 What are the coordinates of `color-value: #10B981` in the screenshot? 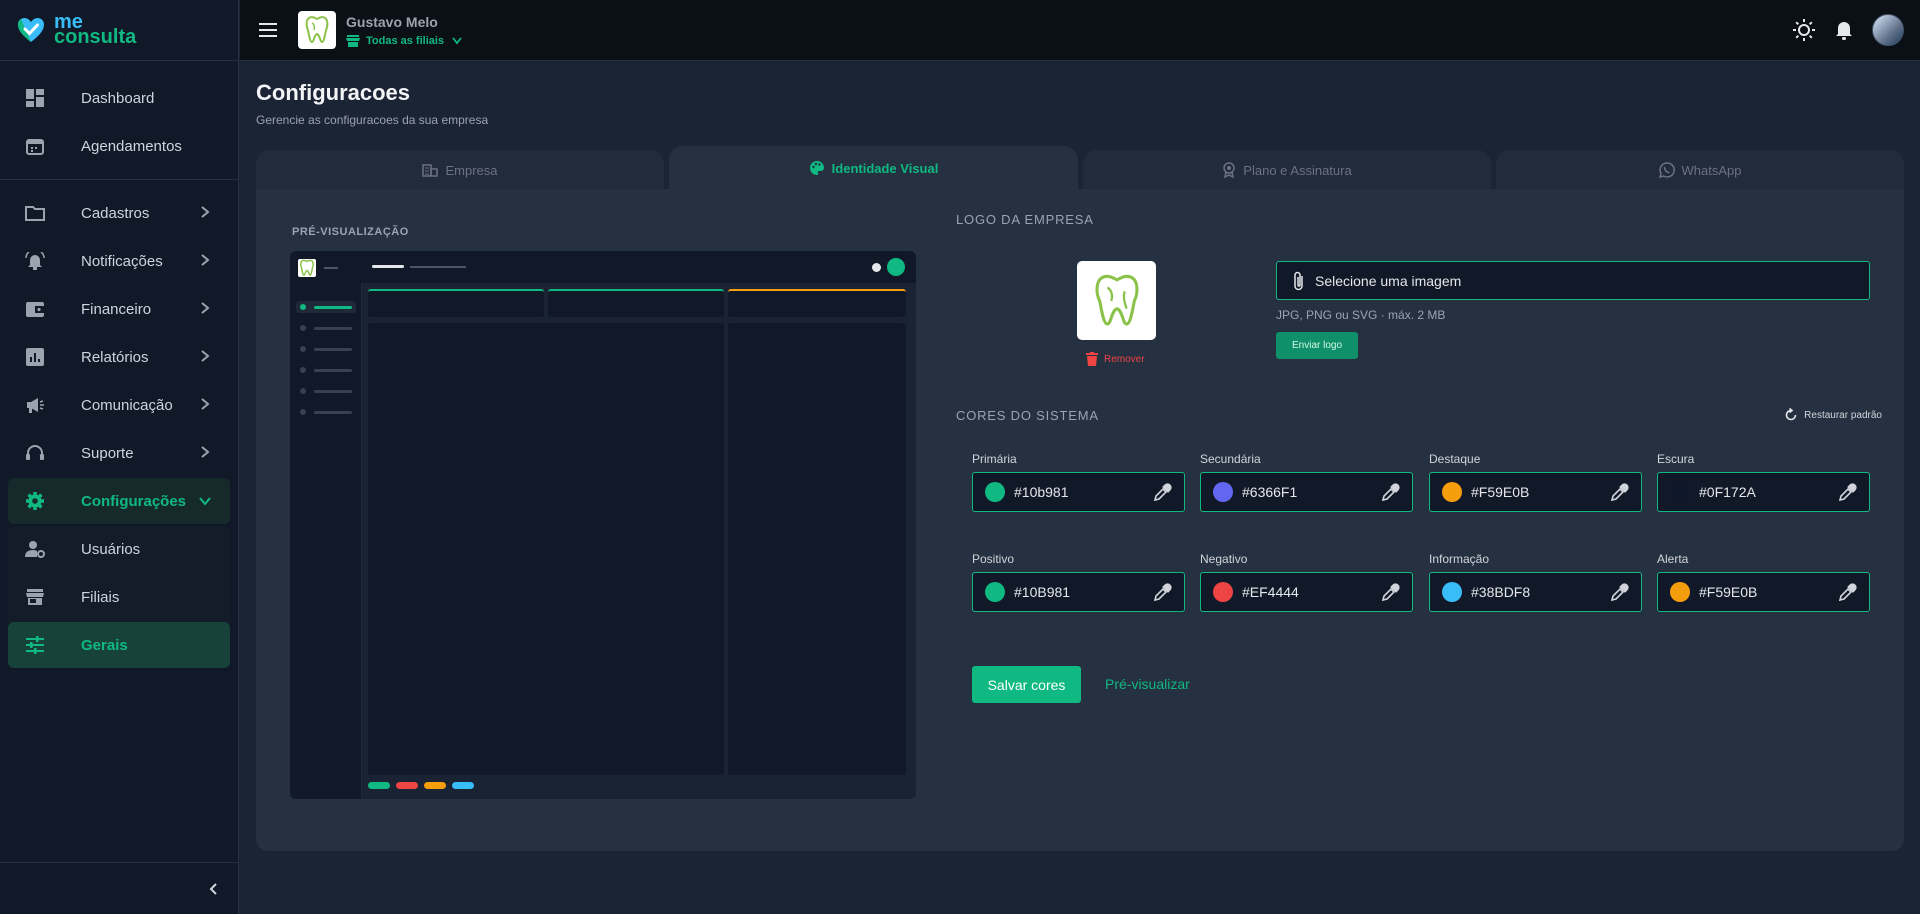 It's located at (1042, 592).